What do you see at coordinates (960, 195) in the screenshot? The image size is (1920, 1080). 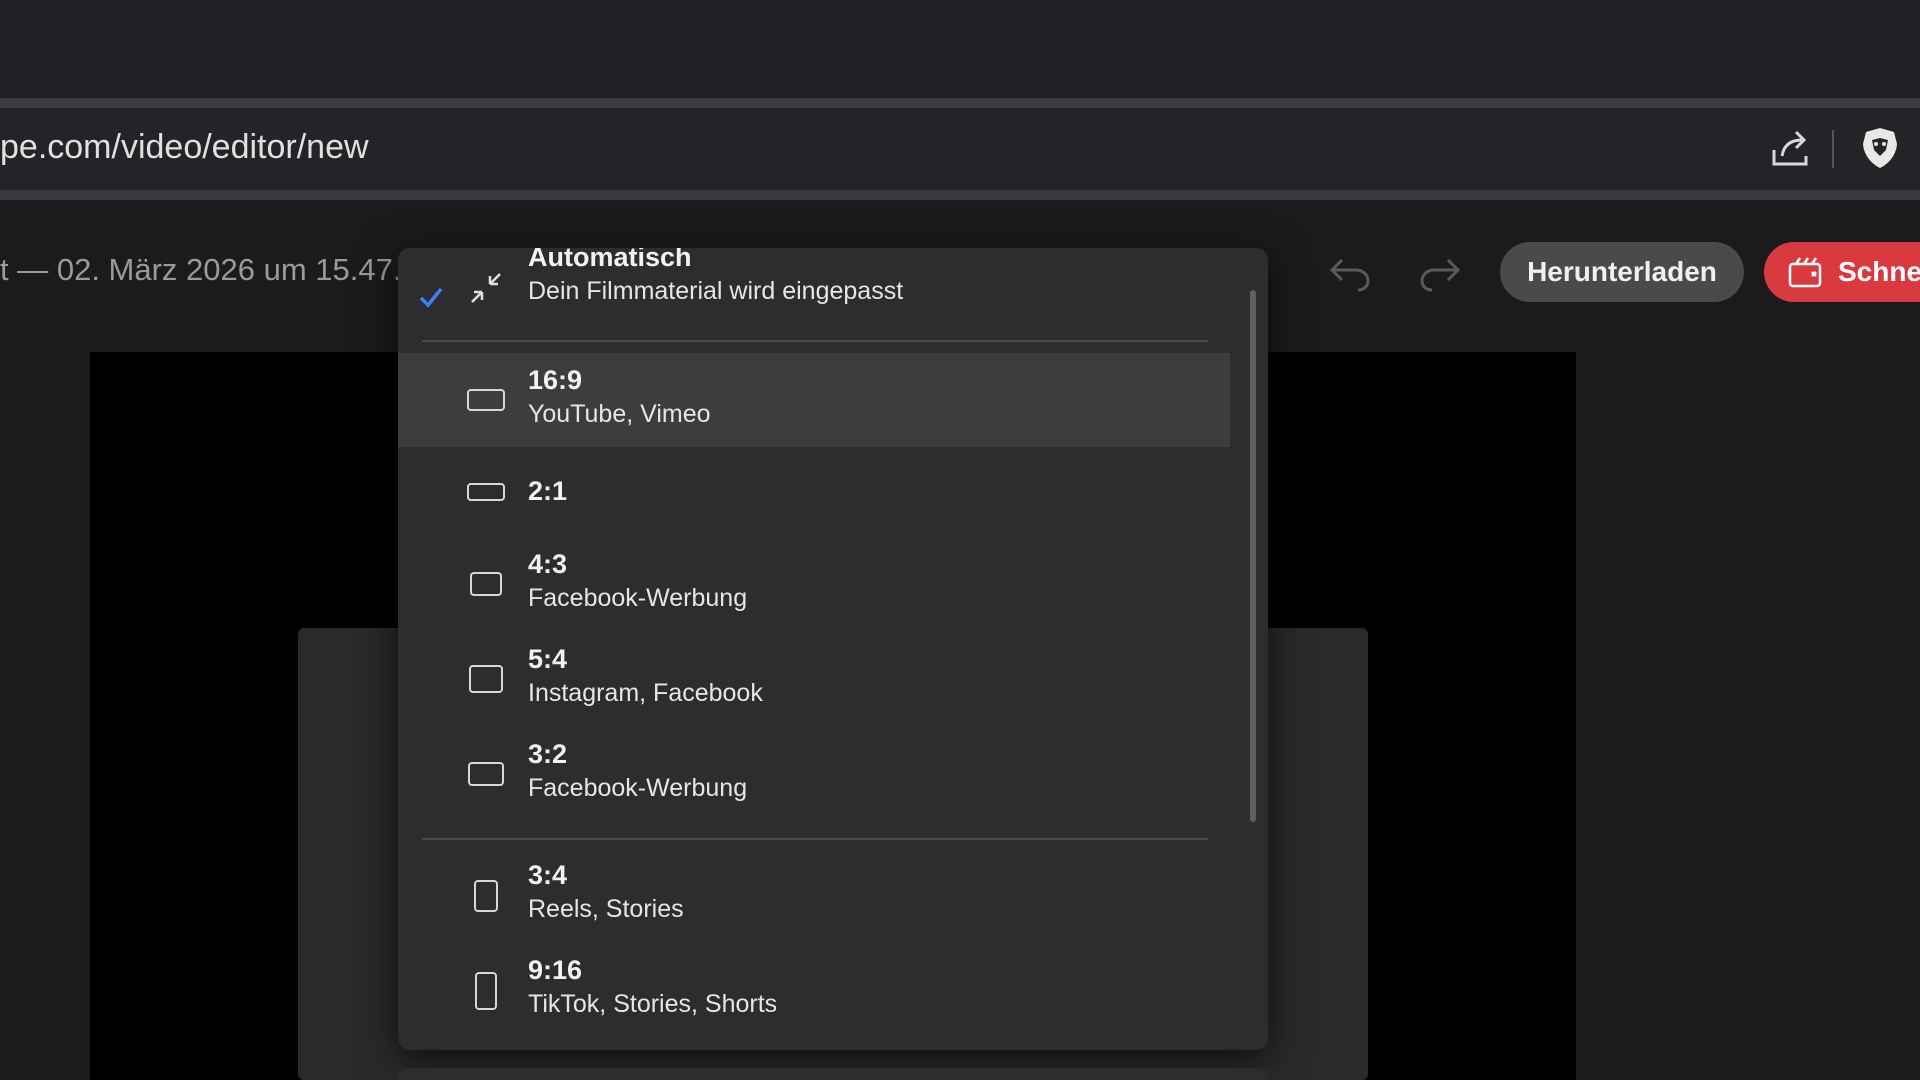 I see `address-bar-divider-bottom` at bounding box center [960, 195].